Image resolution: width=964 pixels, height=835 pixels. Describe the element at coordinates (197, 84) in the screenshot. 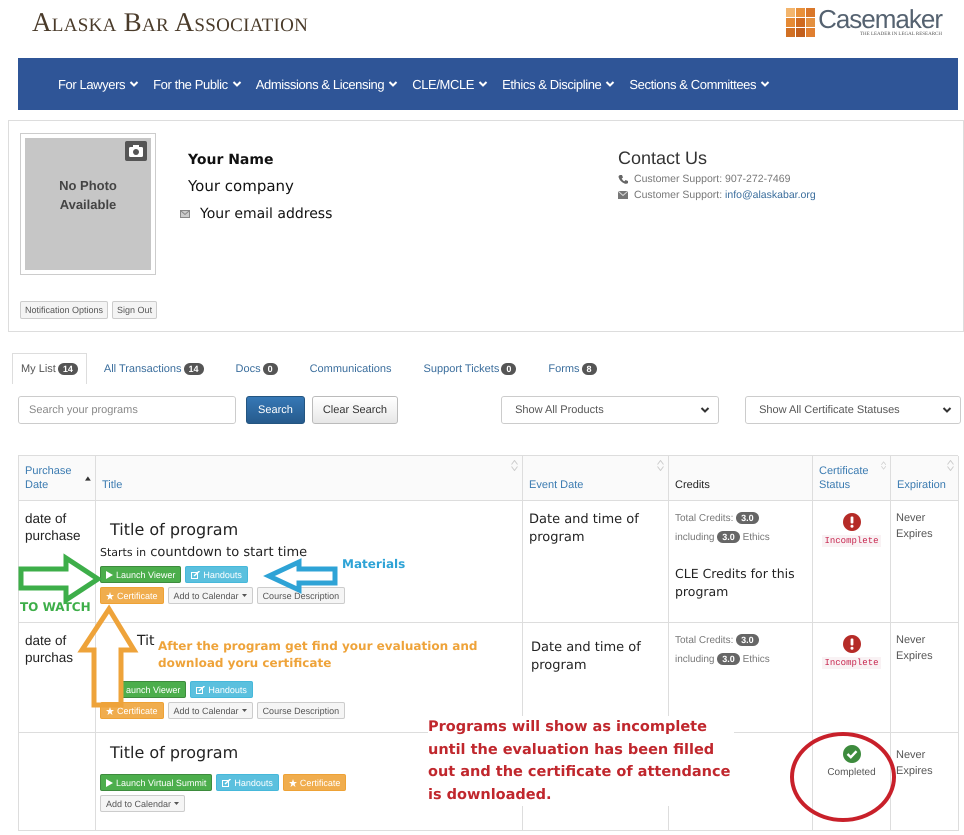

I see `nav-menu-item: For the Public` at that location.